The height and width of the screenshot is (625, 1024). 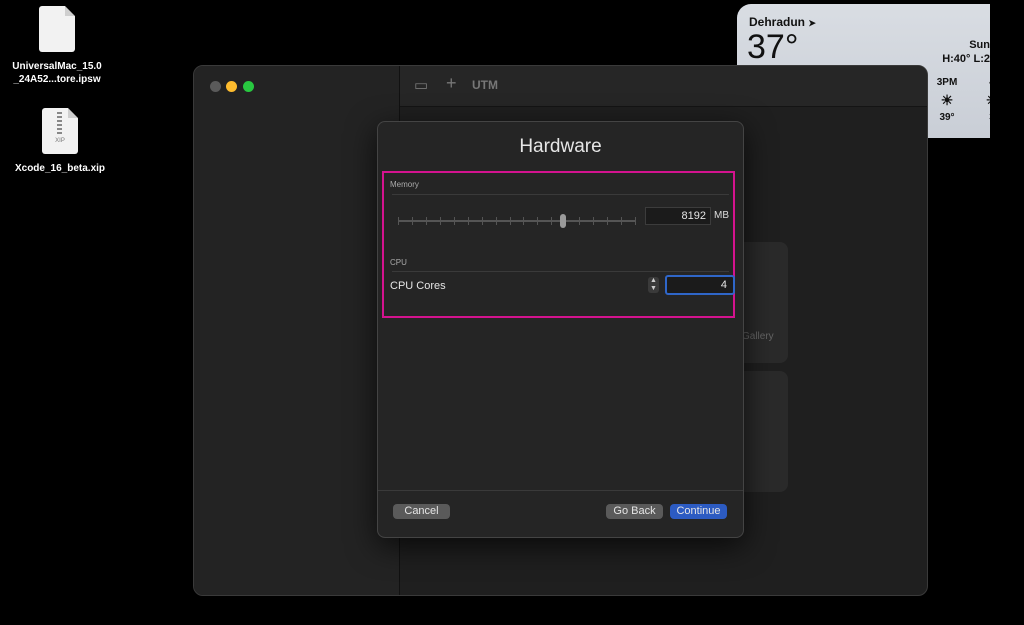 What do you see at coordinates (57, 73) in the screenshot?
I see `file-name: UniversalMac_15.0 _24A52...tore.ipsw` at bounding box center [57, 73].